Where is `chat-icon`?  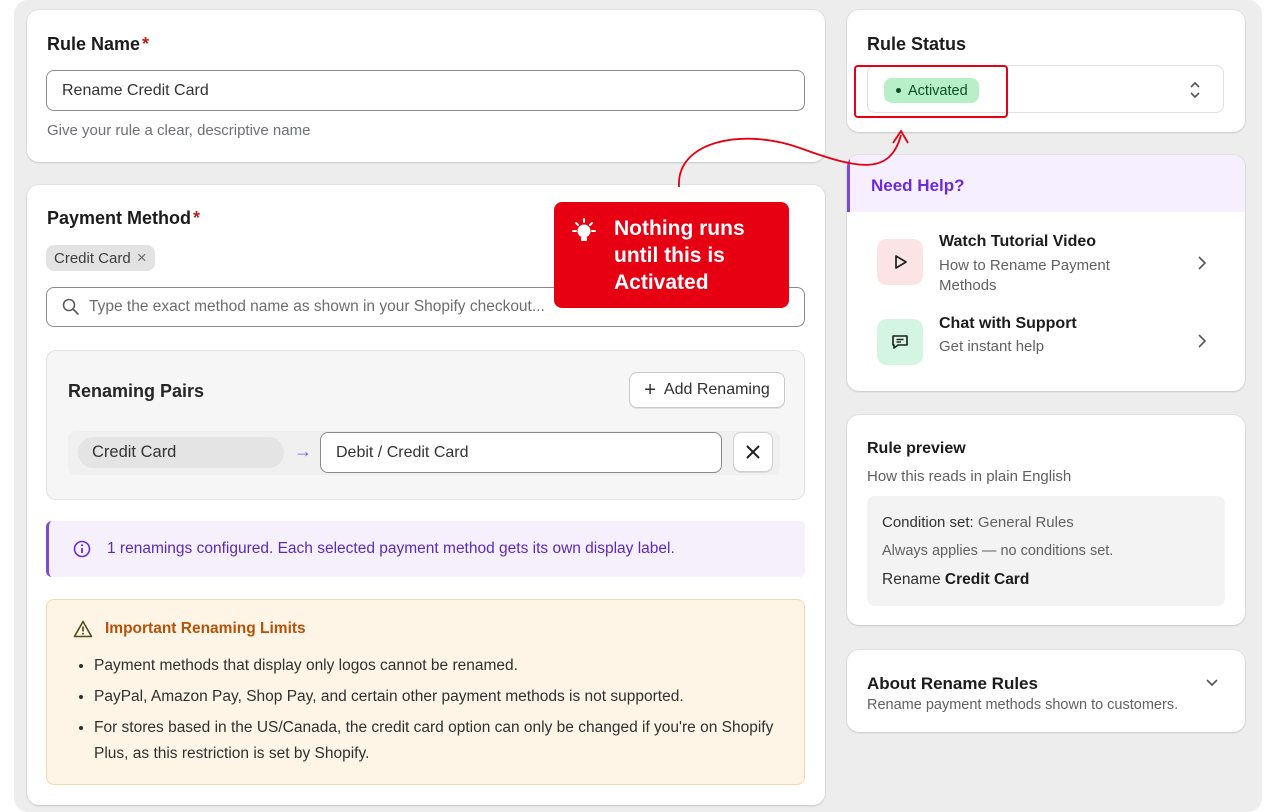
chat-icon is located at coordinates (900, 342).